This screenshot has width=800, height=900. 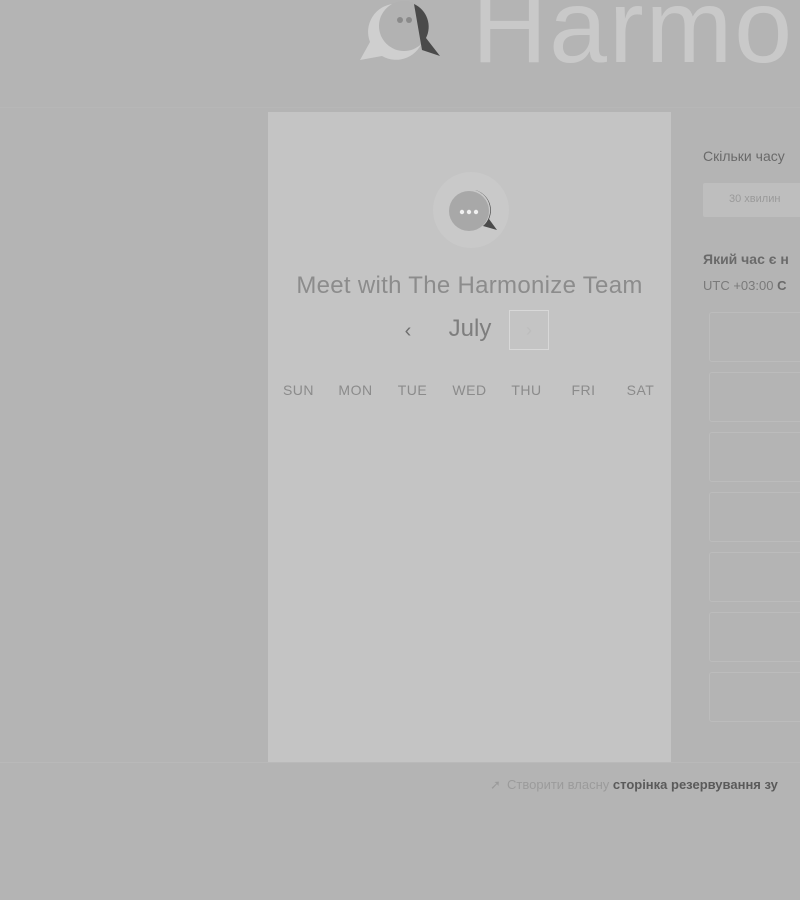 What do you see at coordinates (558, 784) in the screenshot?
I see `footer-link-plain: Створити власну` at bounding box center [558, 784].